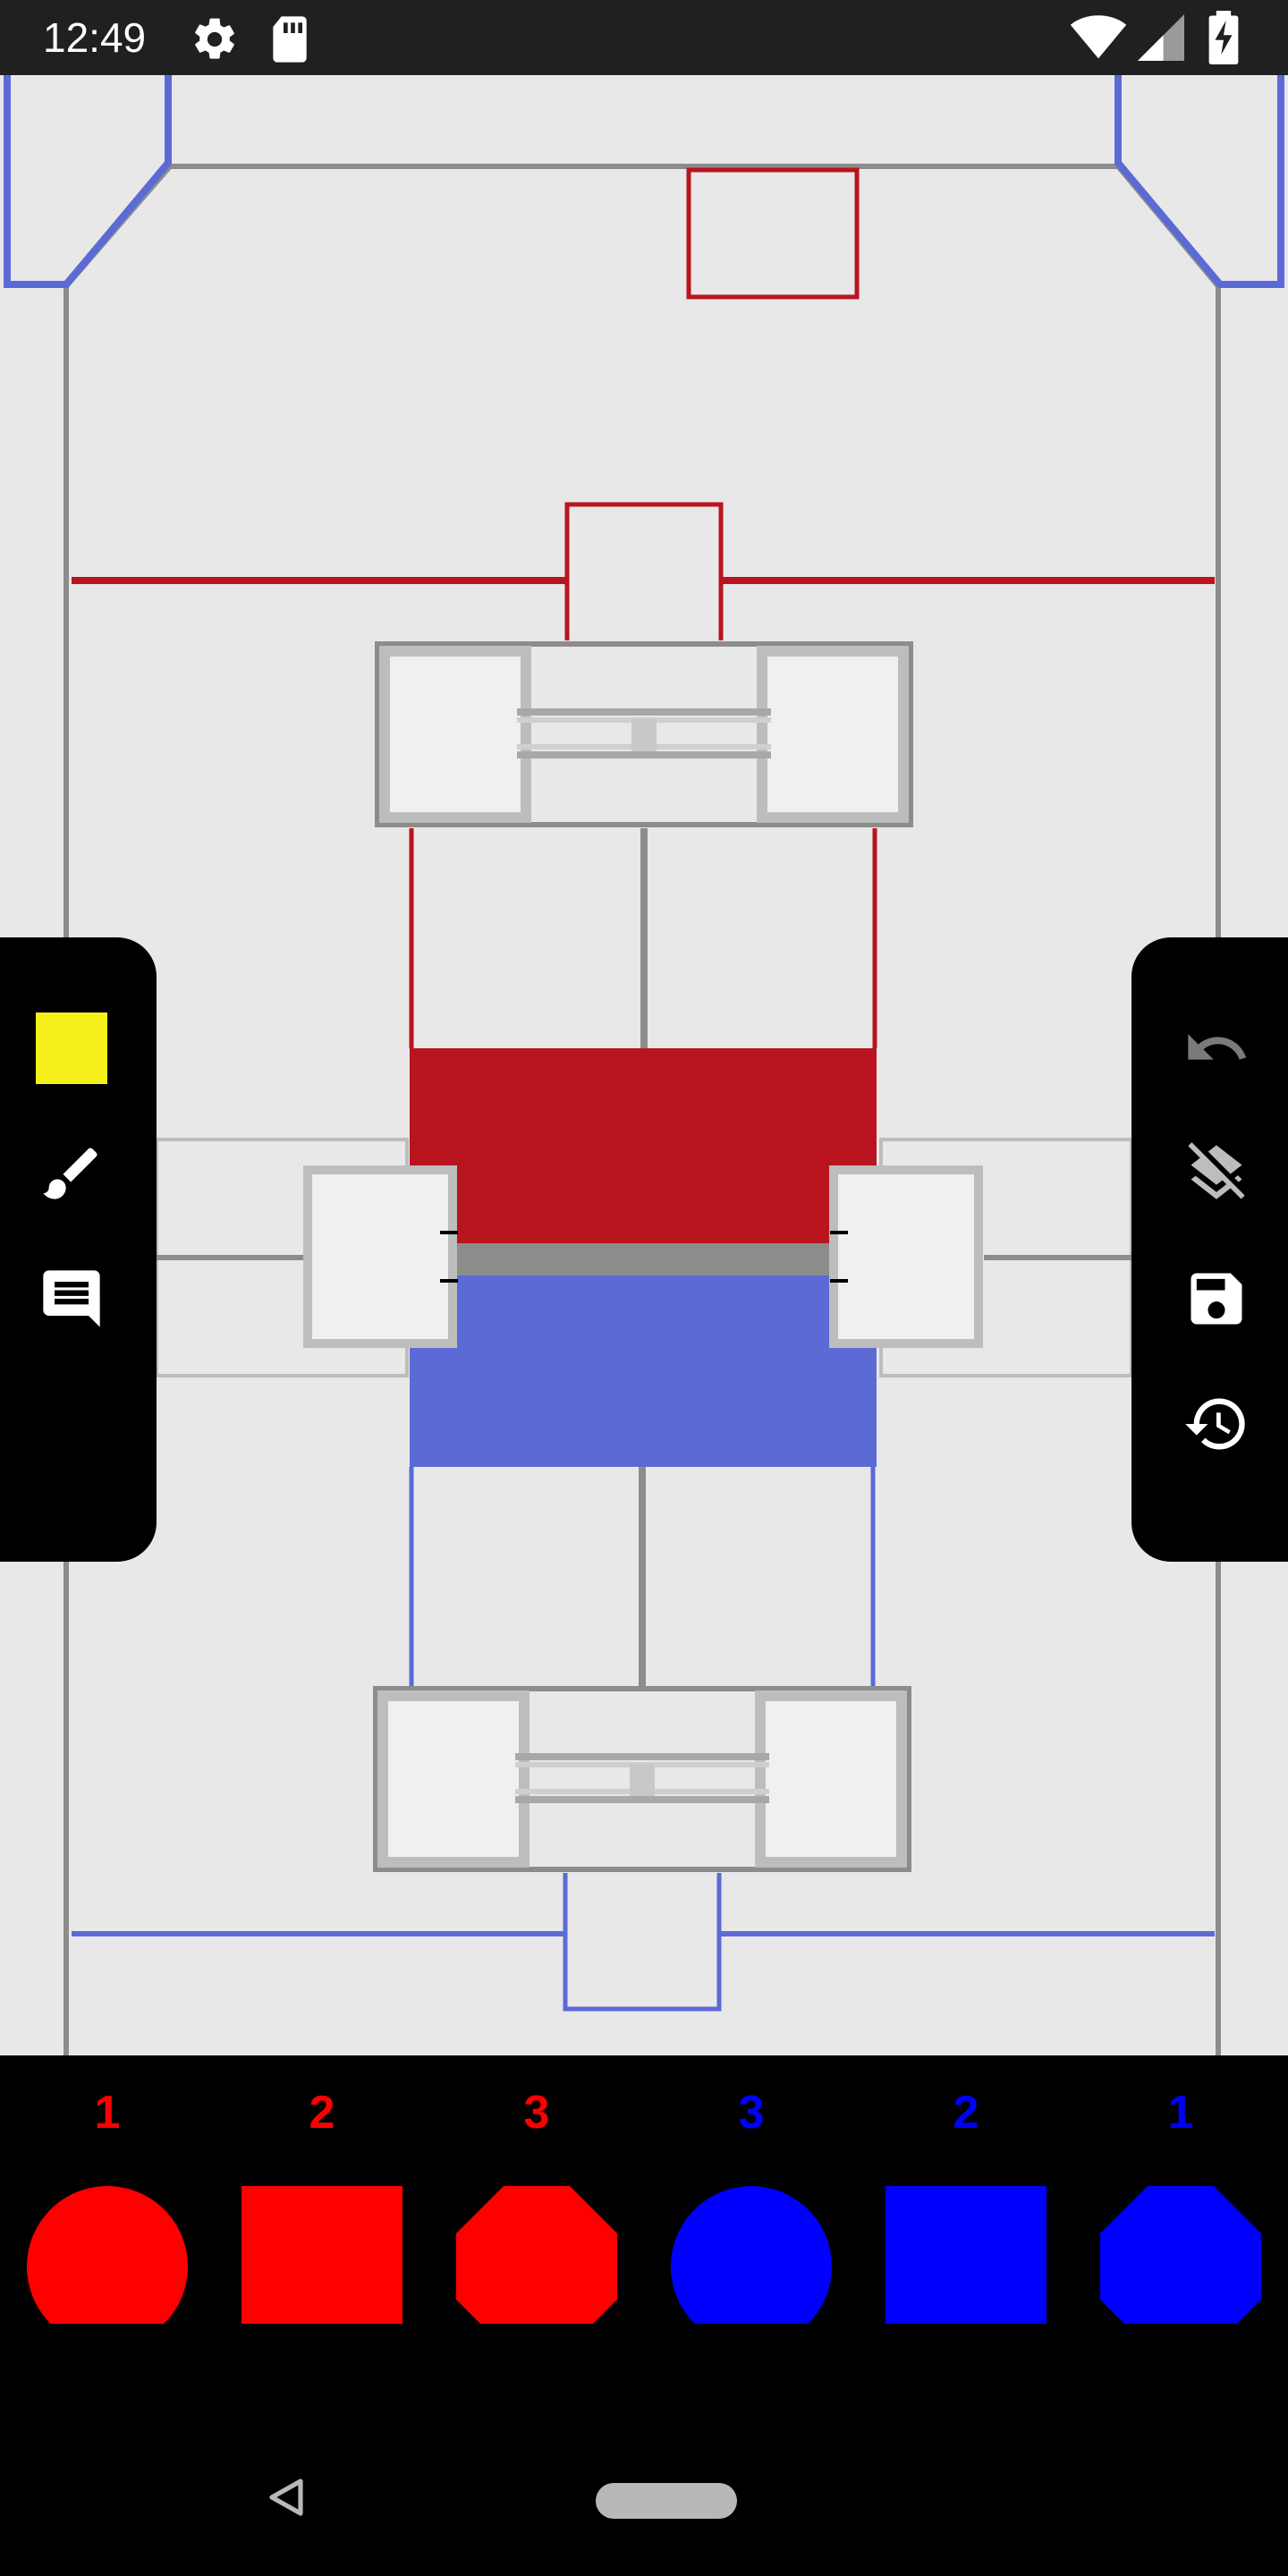  I want to click on piece-red-square: 2, so click(322, 2228).